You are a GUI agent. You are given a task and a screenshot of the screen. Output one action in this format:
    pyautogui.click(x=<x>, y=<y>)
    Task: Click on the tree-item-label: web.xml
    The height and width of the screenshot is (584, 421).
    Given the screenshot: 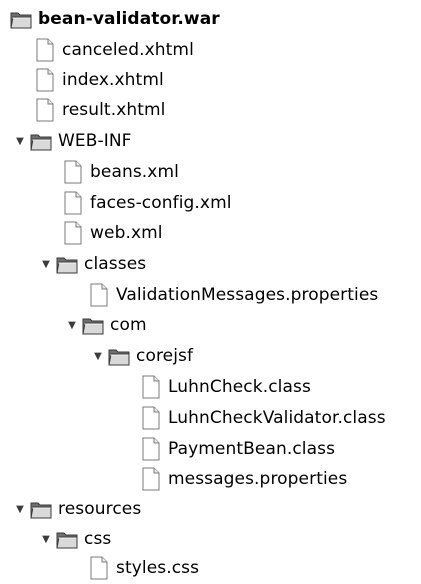 What is the action you would take?
    pyautogui.click(x=126, y=233)
    